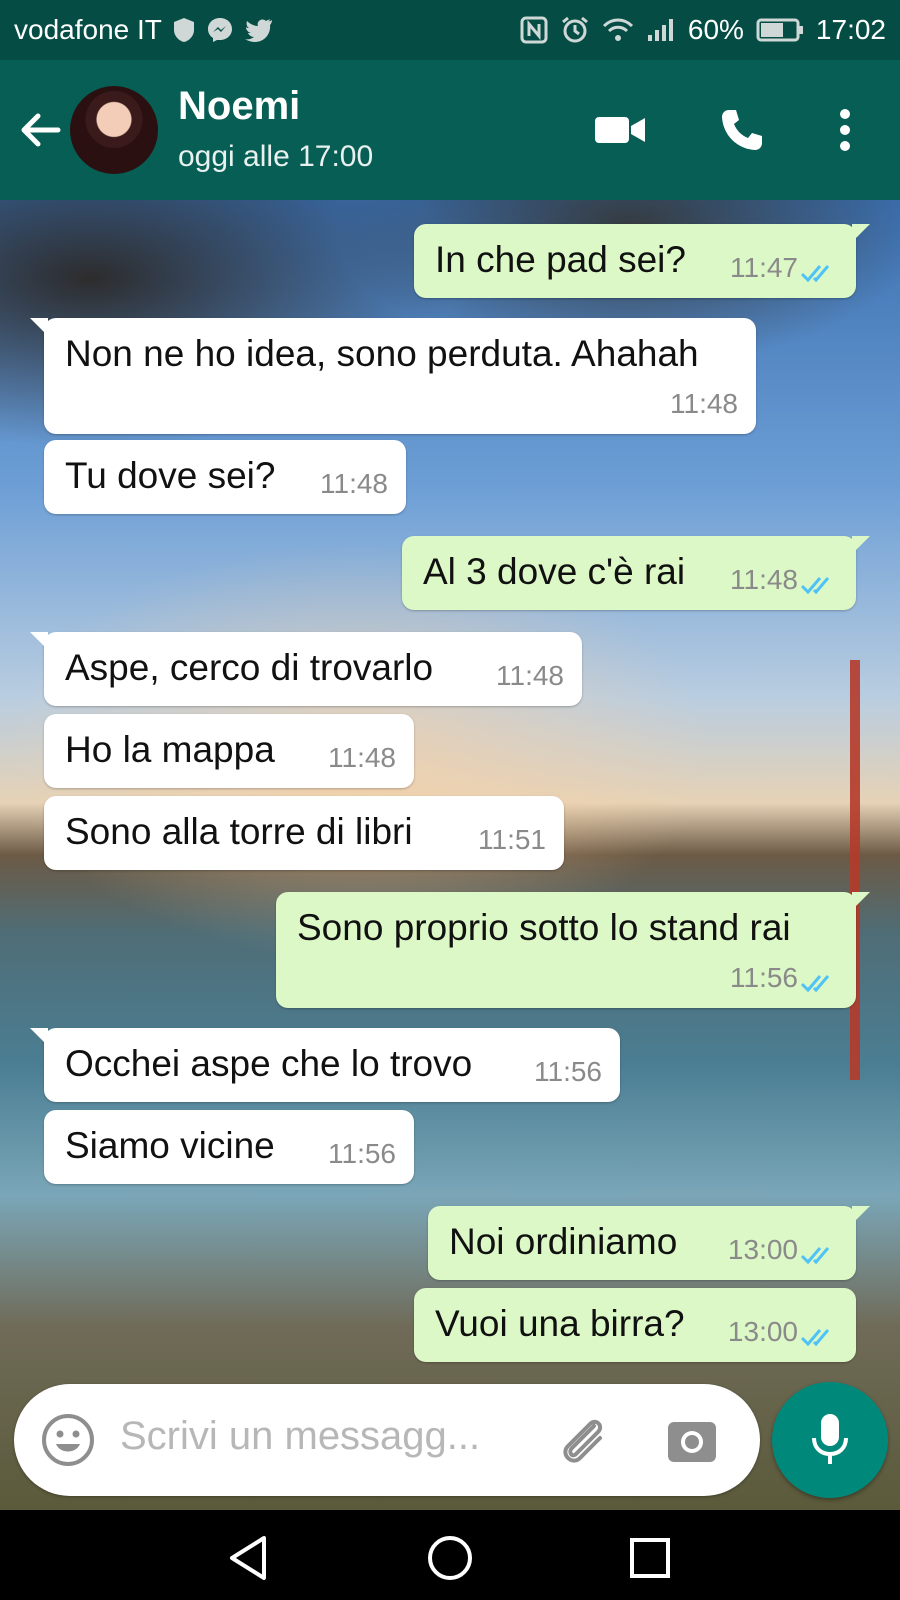 The width and height of the screenshot is (900, 1600). I want to click on message-text: Vuoi una birra?, so click(560, 1323).